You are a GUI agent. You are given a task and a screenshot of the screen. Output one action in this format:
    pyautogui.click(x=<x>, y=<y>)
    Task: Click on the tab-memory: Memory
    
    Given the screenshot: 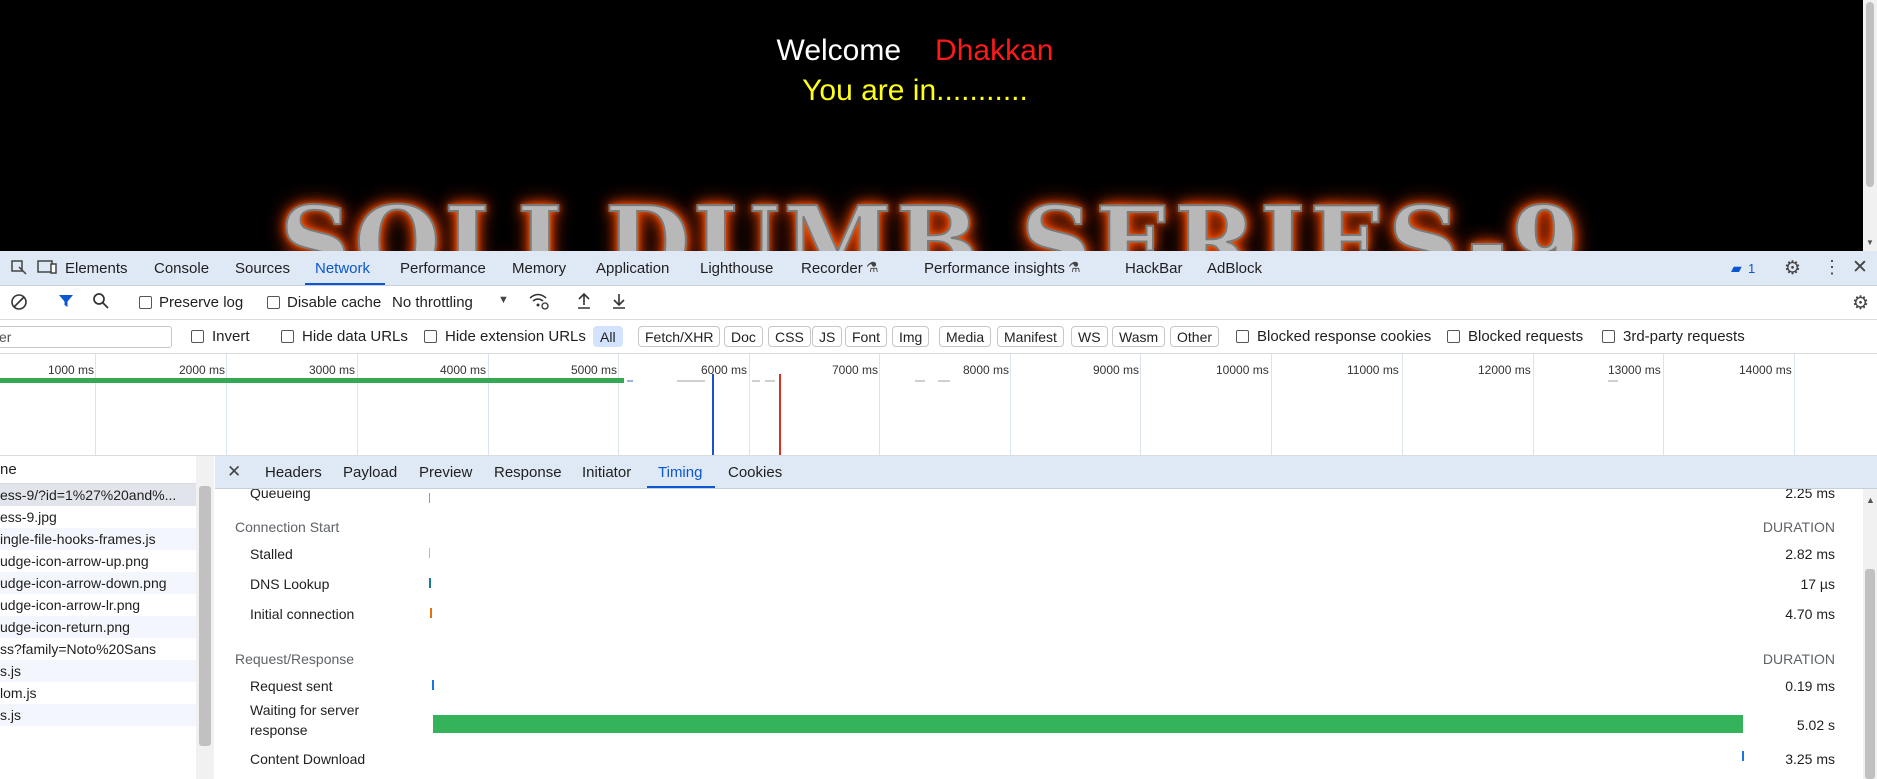 What is the action you would take?
    pyautogui.click(x=539, y=268)
    